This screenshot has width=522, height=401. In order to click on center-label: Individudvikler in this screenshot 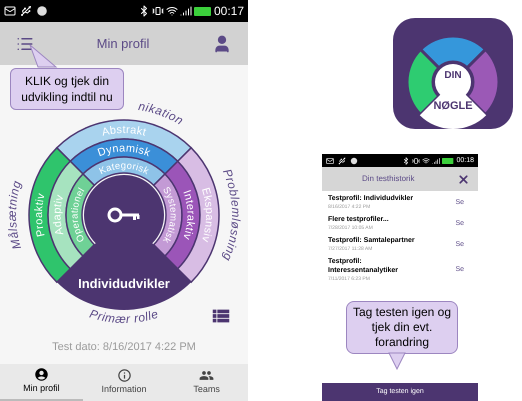, I will do `click(124, 283)`.